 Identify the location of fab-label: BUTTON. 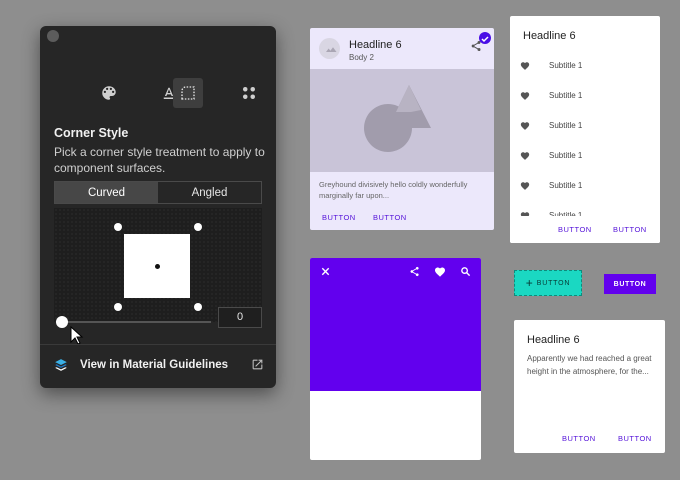
(553, 283).